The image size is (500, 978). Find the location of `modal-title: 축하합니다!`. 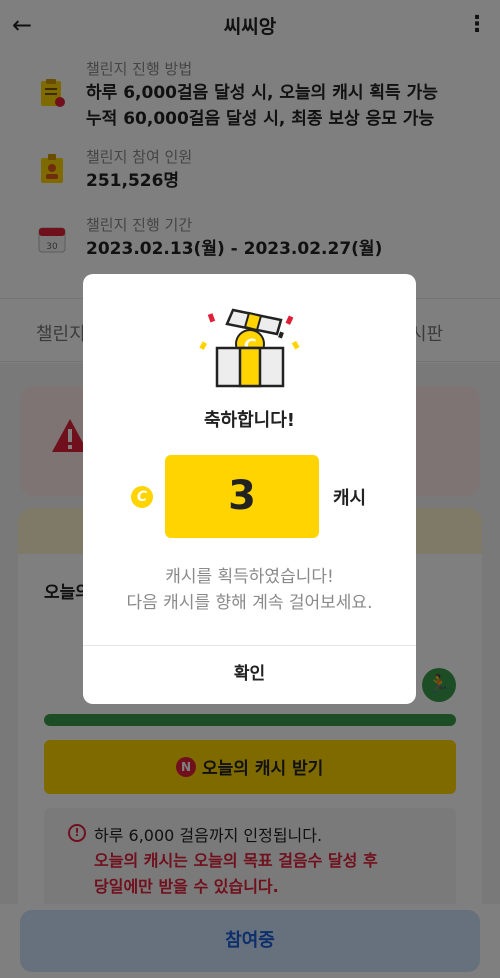

modal-title: 축하합니다! is located at coordinates (249, 420).